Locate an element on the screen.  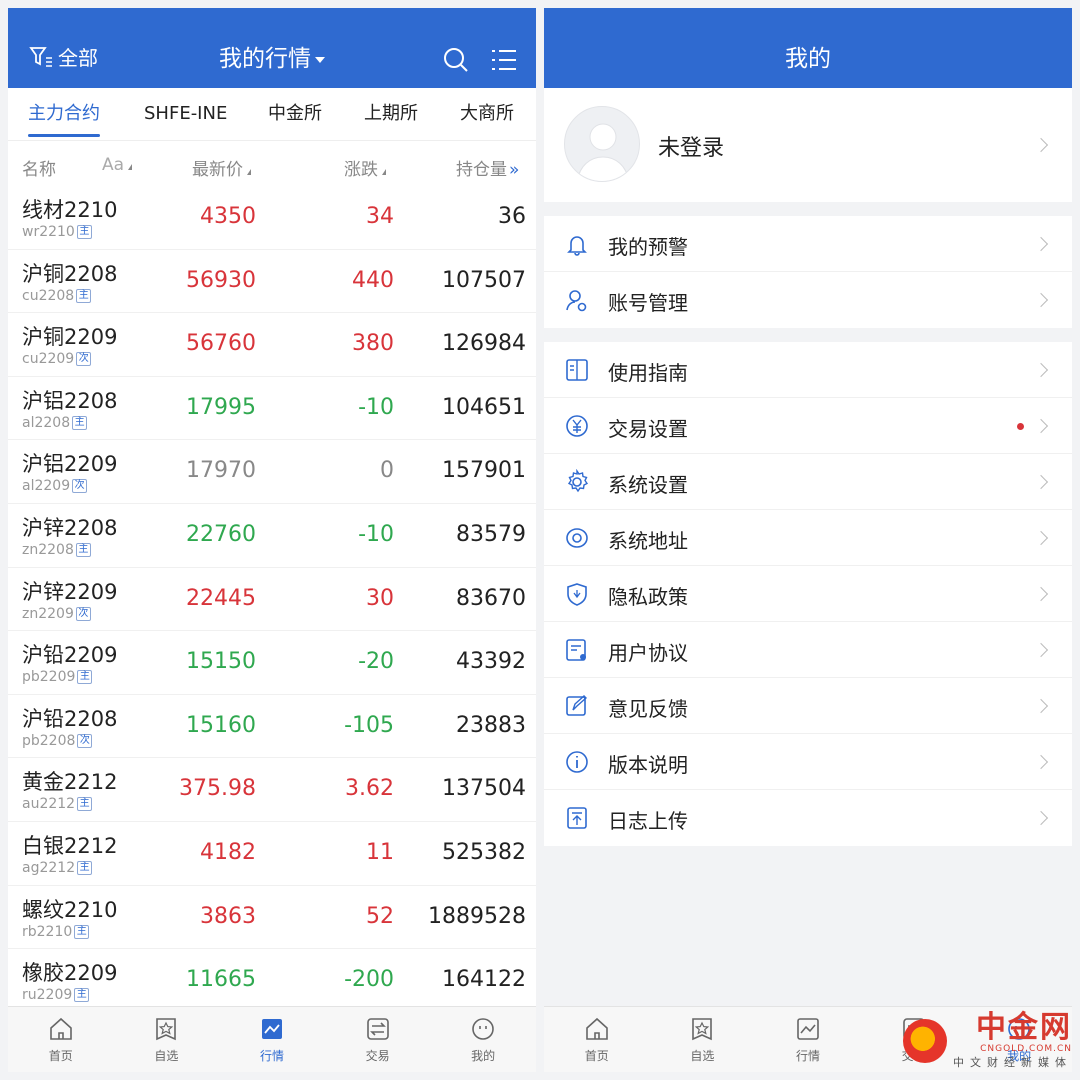
price-change: 0 is located at coordinates (387, 471).